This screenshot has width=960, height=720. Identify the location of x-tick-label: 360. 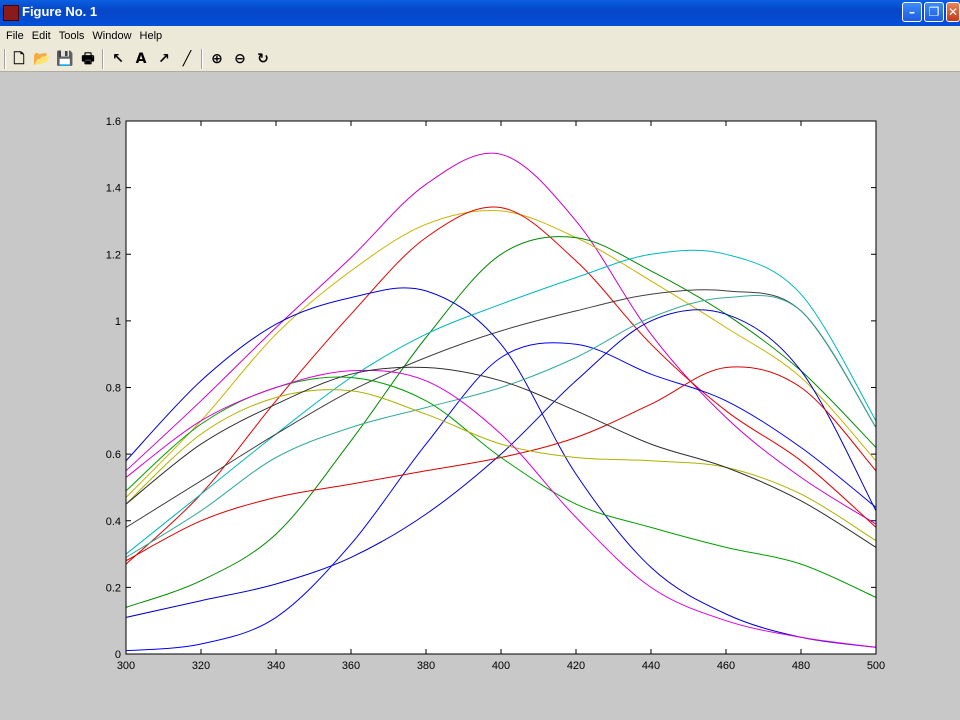
(351, 666).